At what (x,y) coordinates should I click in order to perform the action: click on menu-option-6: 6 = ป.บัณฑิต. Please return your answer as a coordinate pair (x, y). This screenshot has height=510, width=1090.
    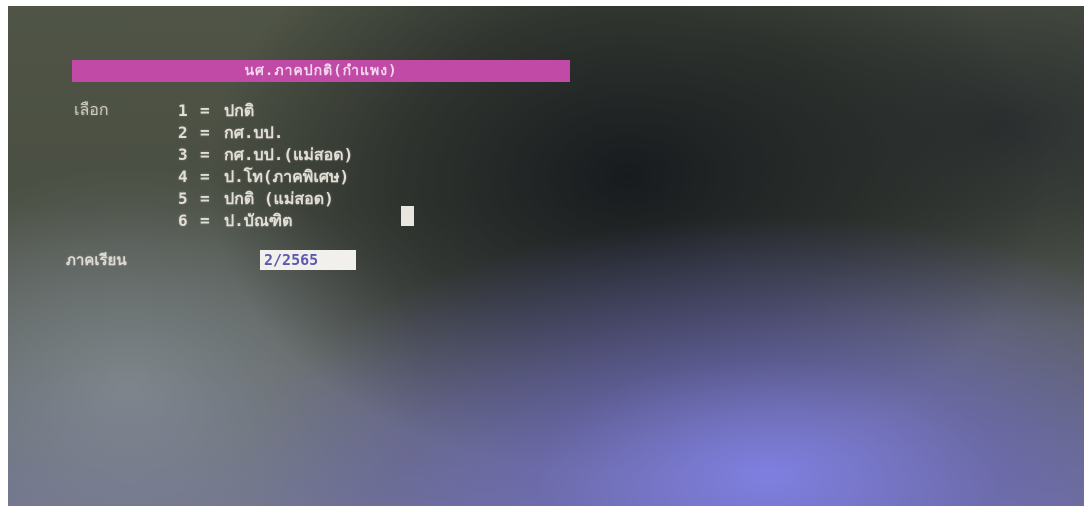
    Looking at the image, I should click on (265, 221).